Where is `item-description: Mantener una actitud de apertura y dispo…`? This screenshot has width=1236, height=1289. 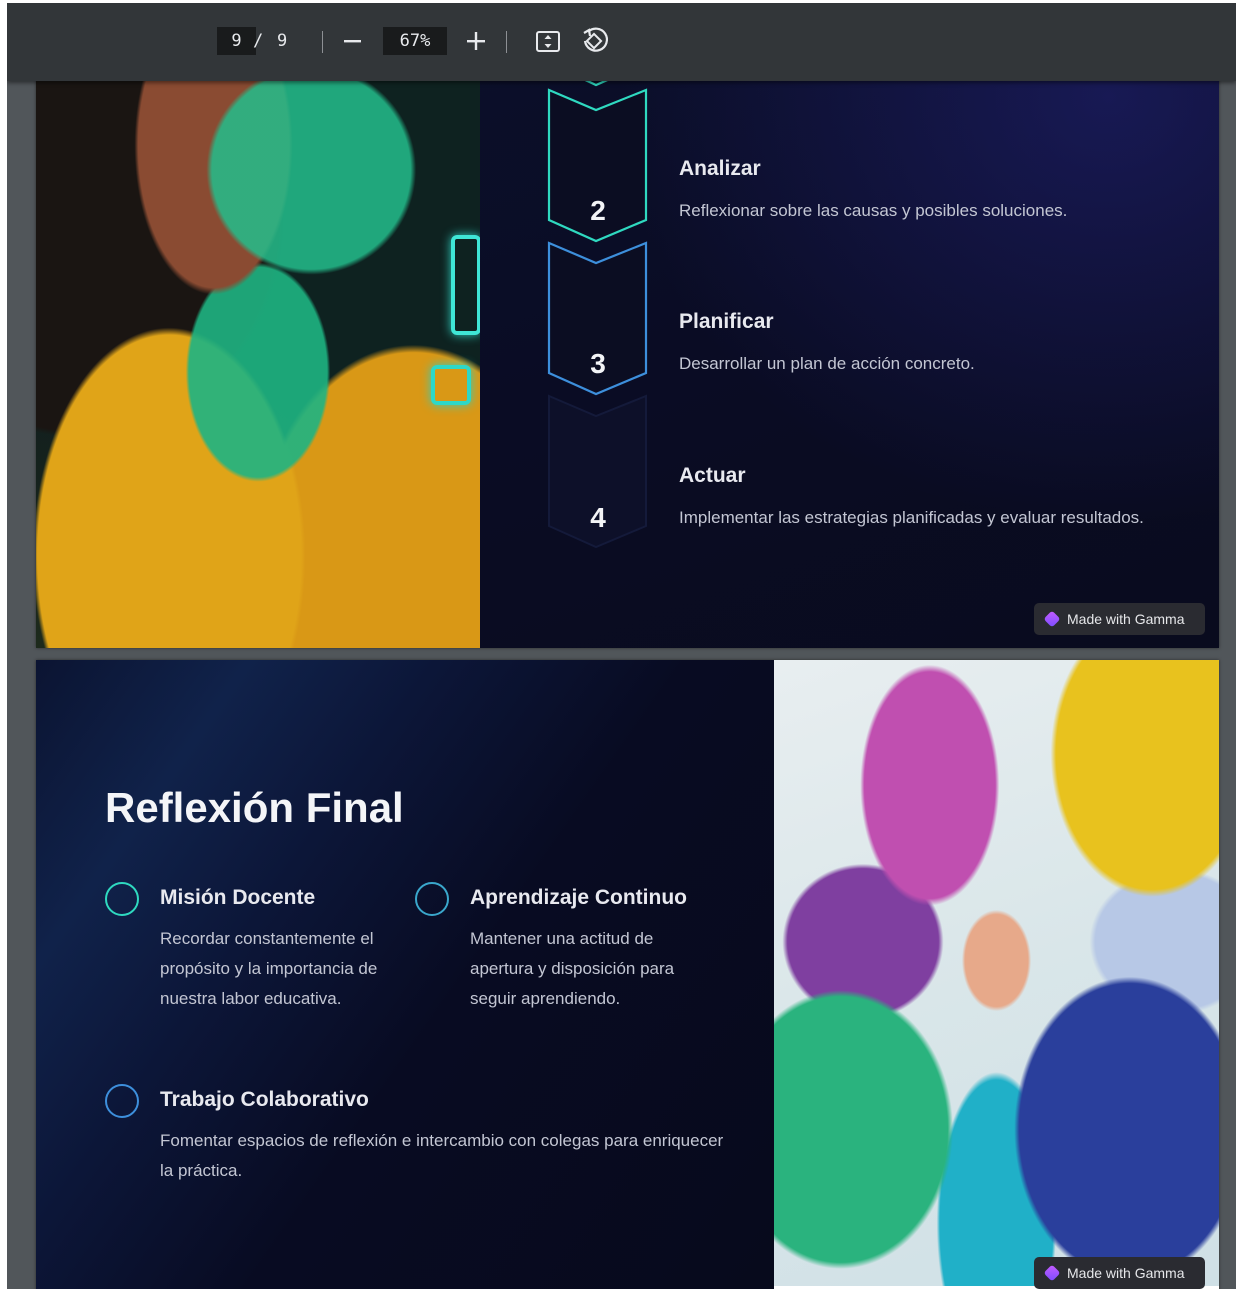 item-description: Mantener una actitud de apertura y dispo… is located at coordinates (572, 968).